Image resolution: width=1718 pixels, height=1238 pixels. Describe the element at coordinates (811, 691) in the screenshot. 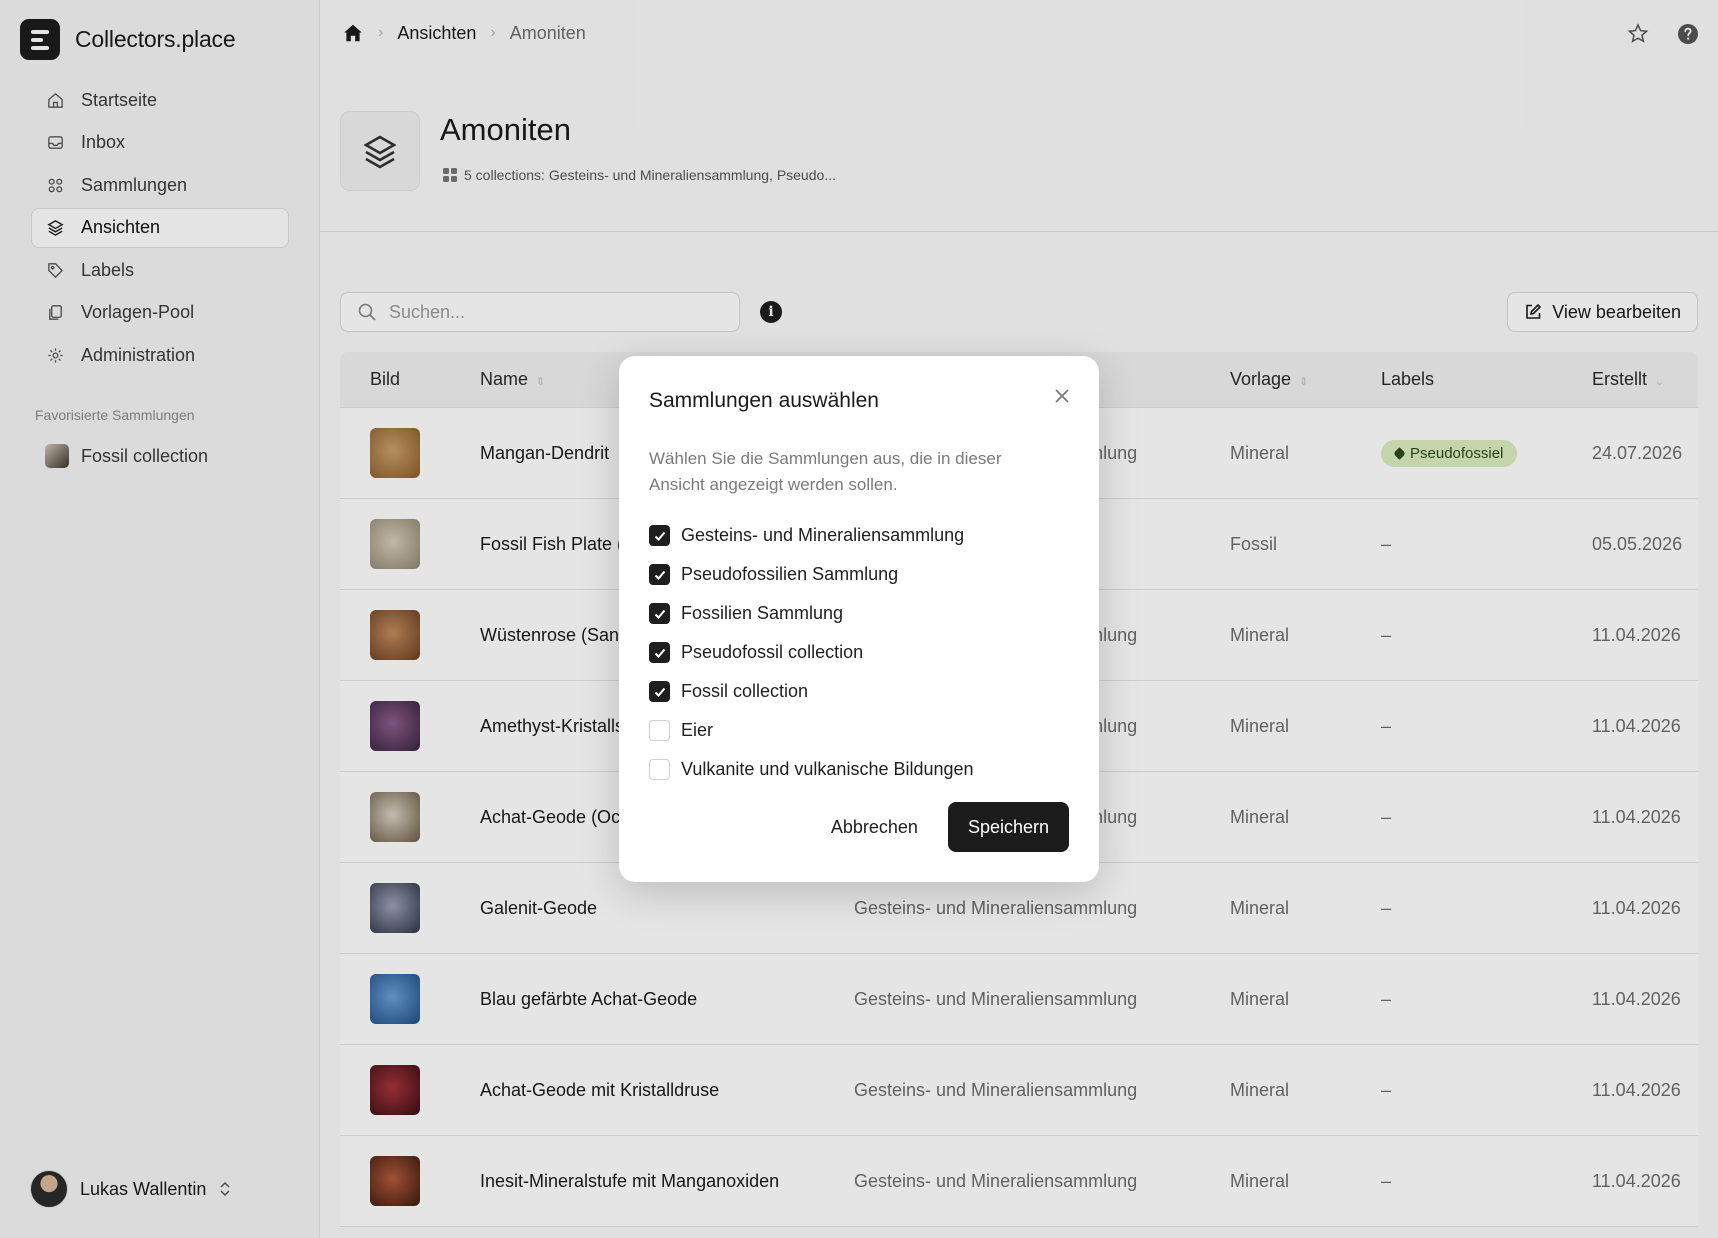

I see `collection-option: Fossil collection` at that location.